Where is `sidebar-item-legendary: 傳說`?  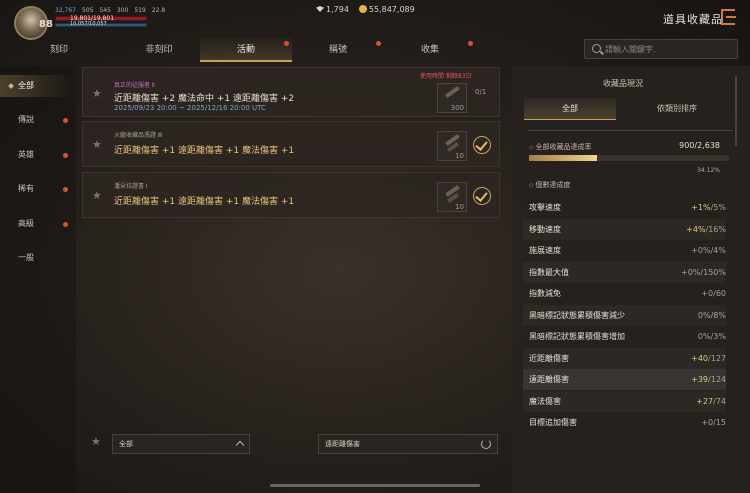
sidebar-item-legendary: 傳說 is located at coordinates (38, 120).